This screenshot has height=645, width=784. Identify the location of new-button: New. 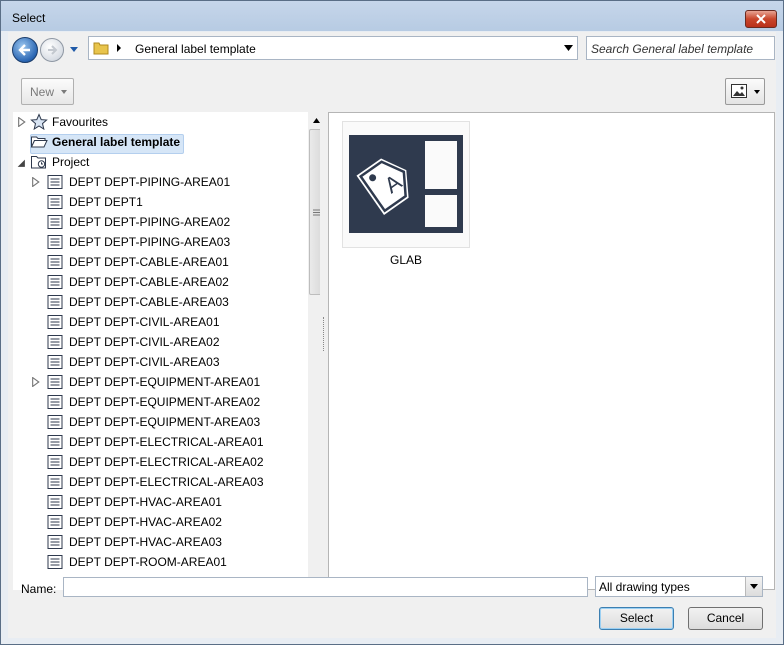
(47, 91).